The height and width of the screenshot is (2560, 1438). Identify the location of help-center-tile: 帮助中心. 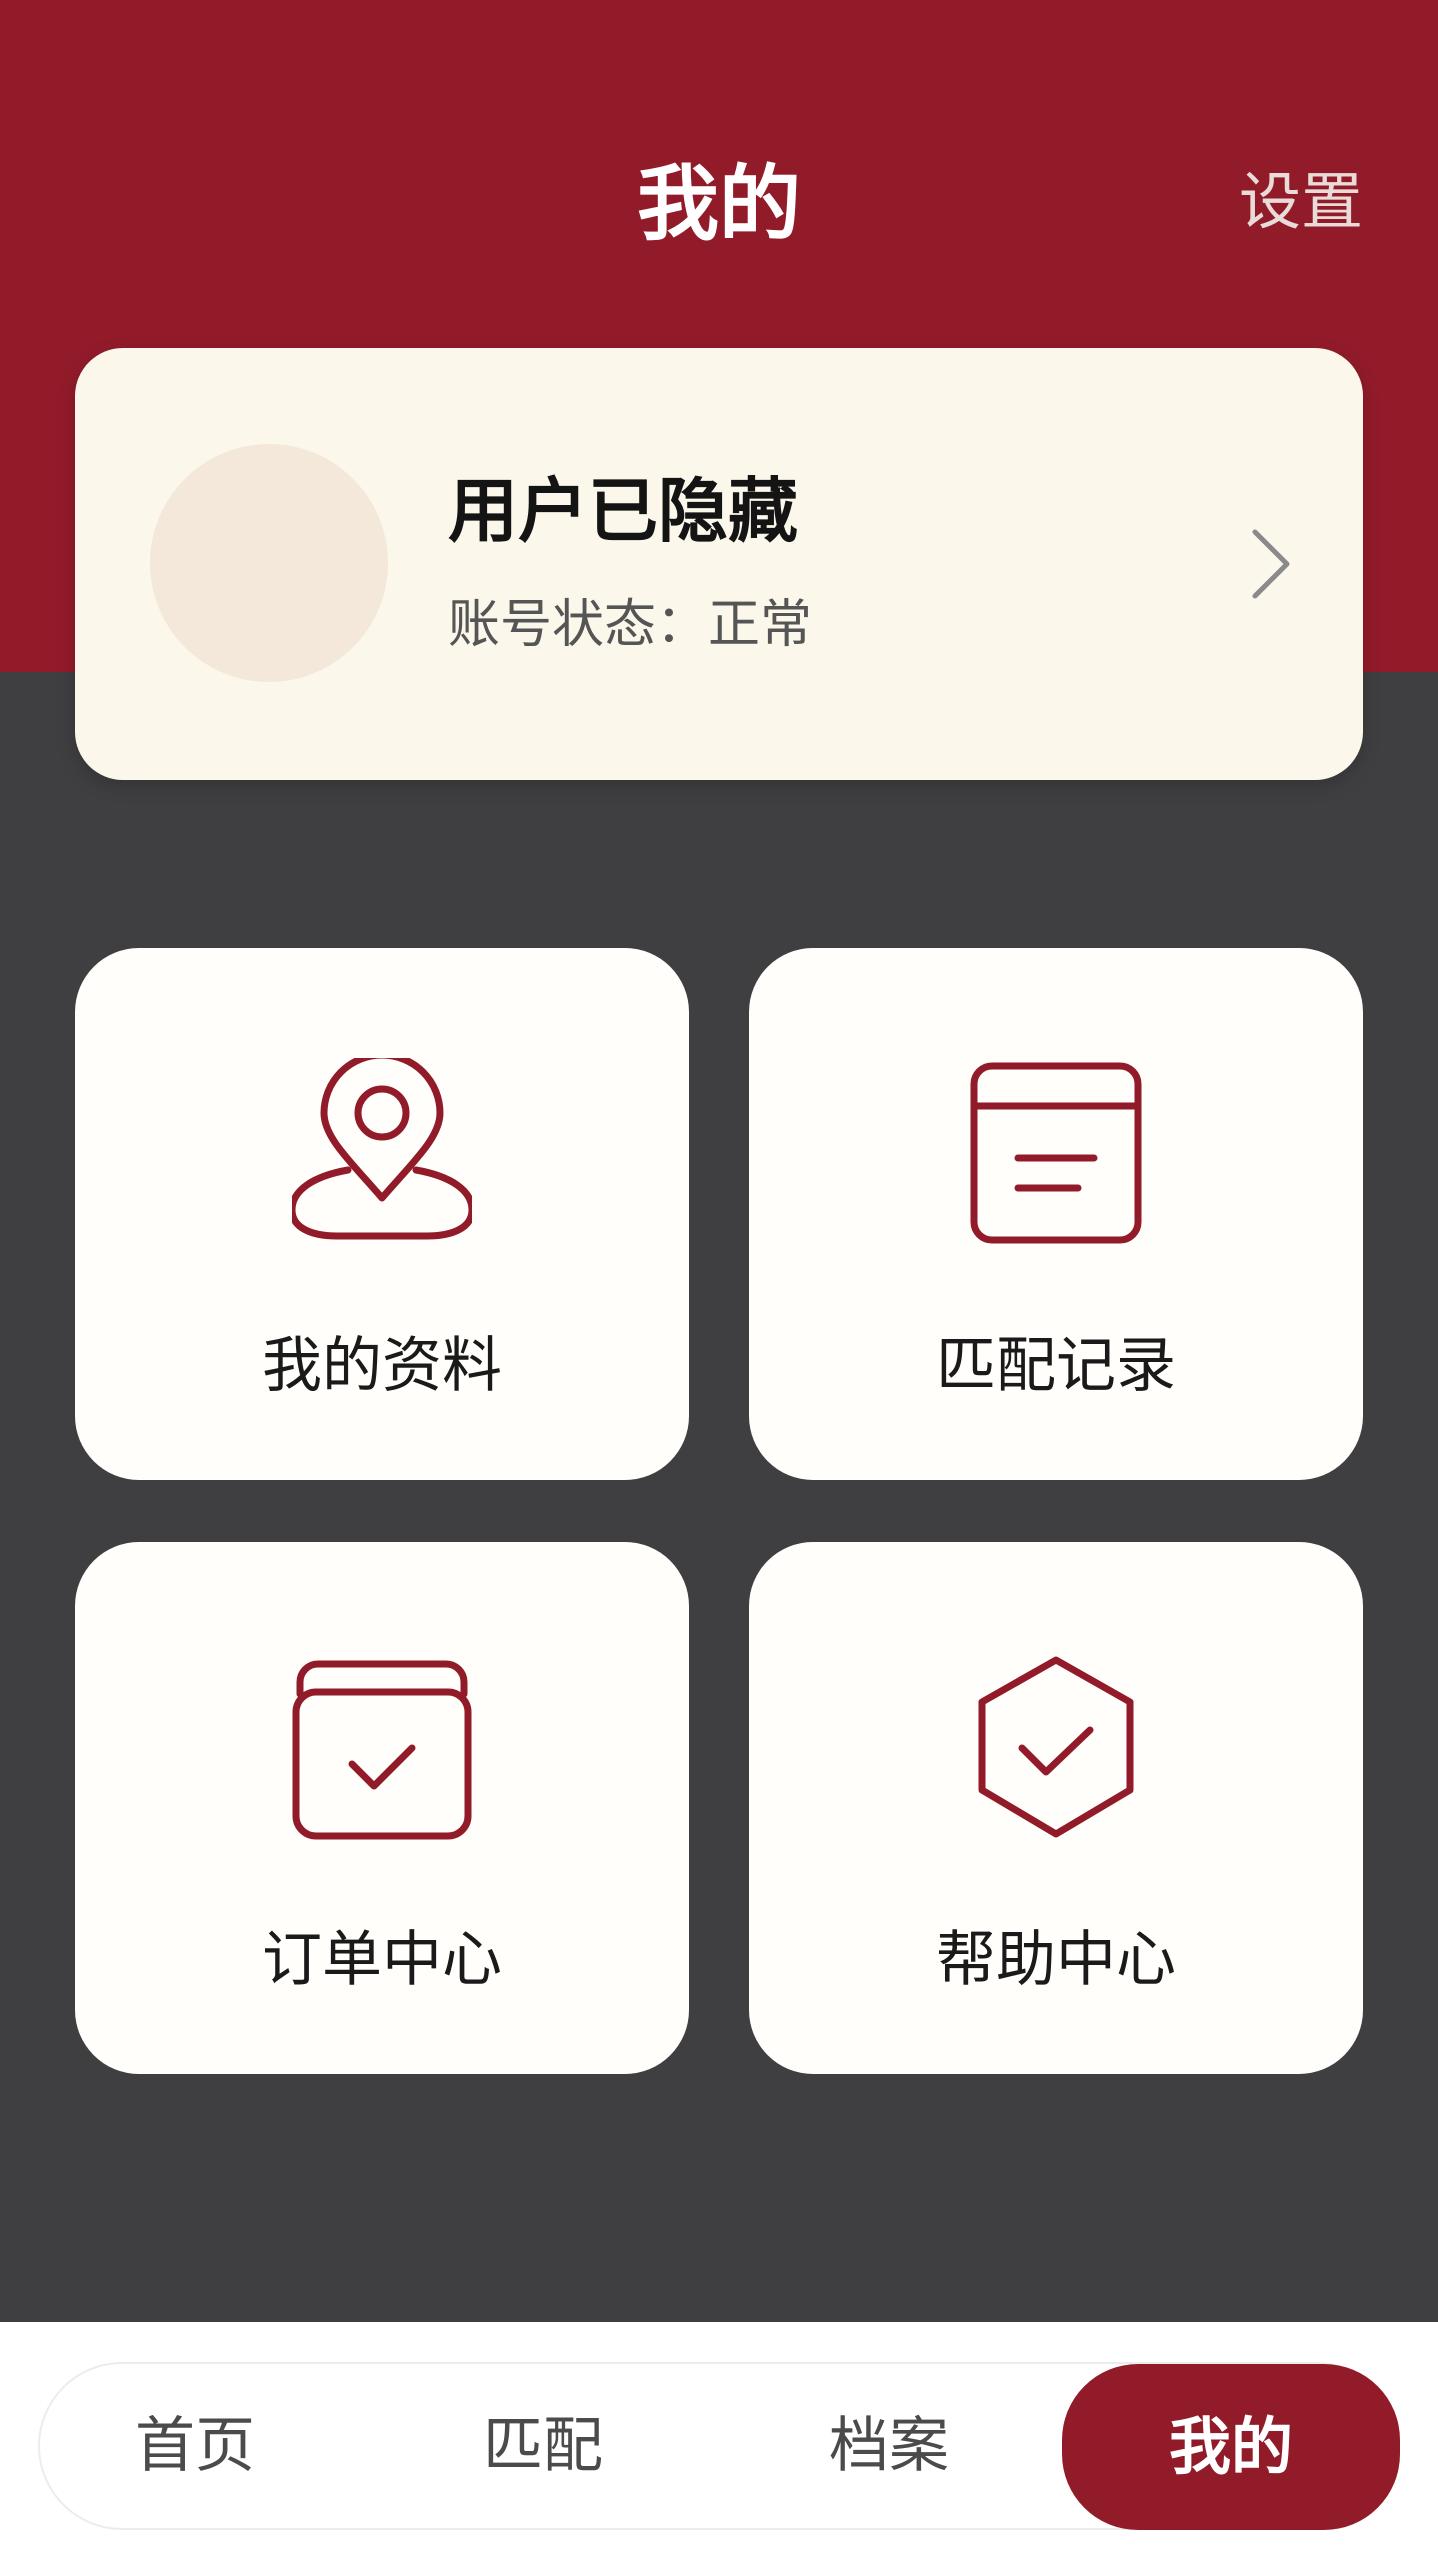
(1056, 1808).